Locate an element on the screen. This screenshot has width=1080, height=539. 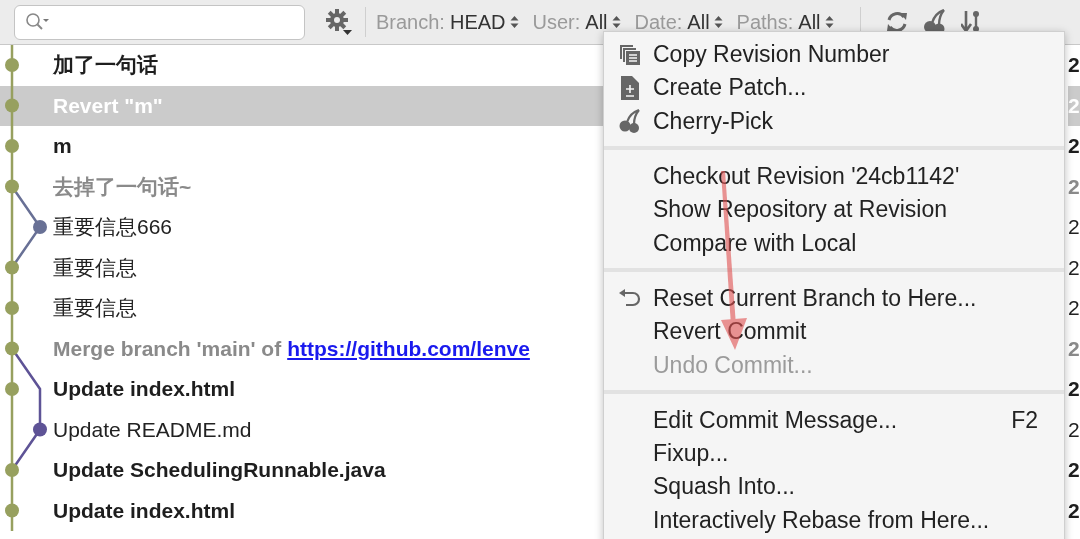
commit-link: https://github.com/lenve is located at coordinates (408, 348).